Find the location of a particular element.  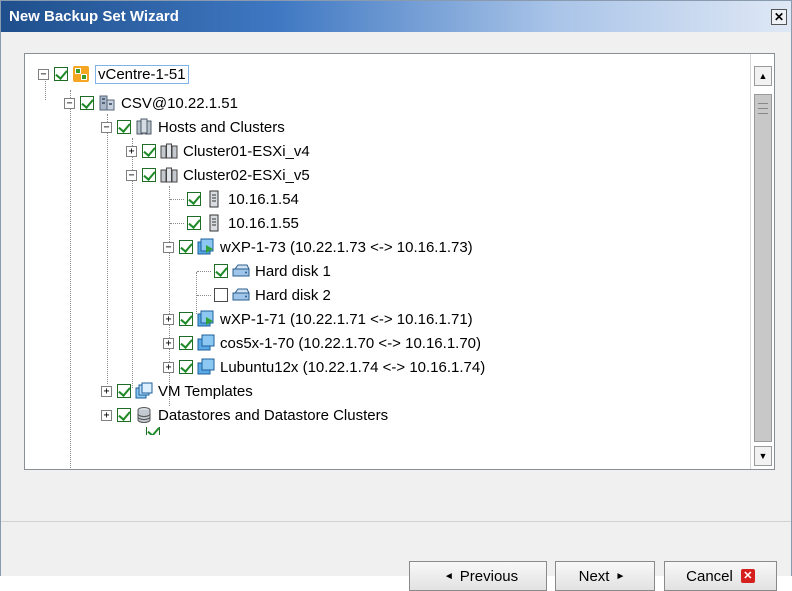

tree-node-partial is located at coordinates (145, 431).